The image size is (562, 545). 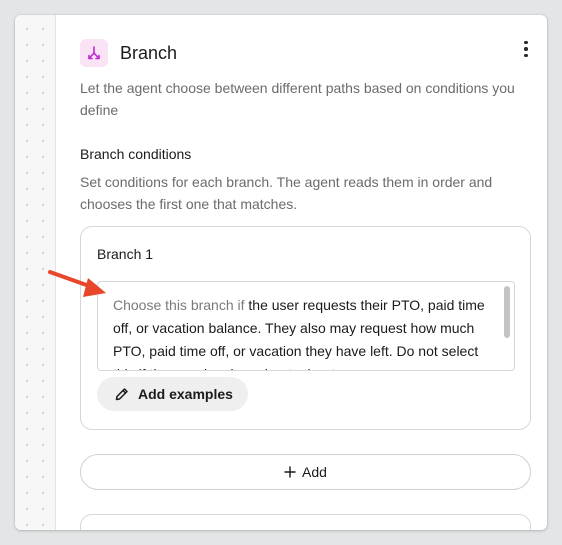 I want to click on add-examples-label: Add examples, so click(x=185, y=394).